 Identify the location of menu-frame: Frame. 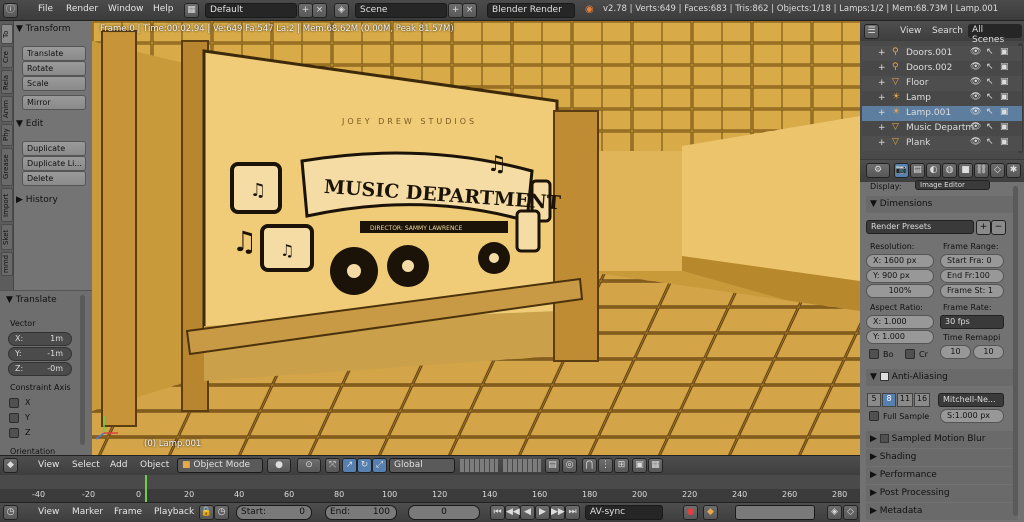
(128, 512).